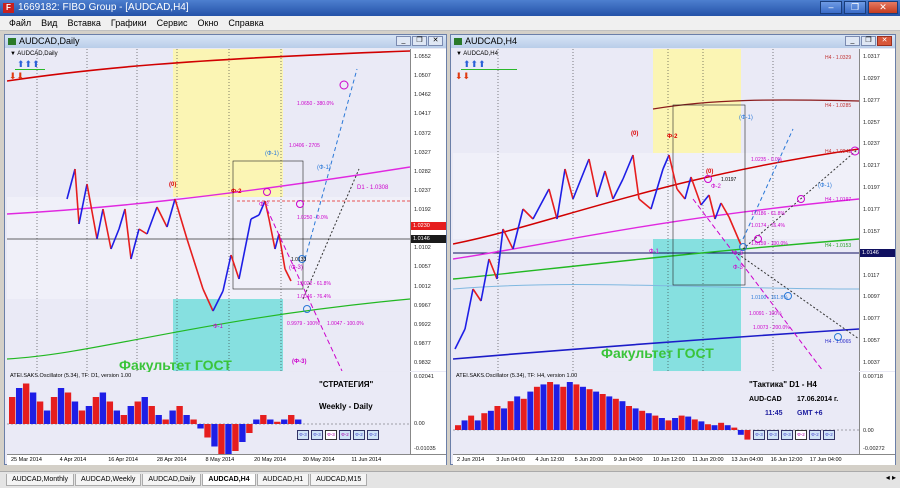  I want to click on gost-watermark: Факультет ГОСТ, so click(657, 353).